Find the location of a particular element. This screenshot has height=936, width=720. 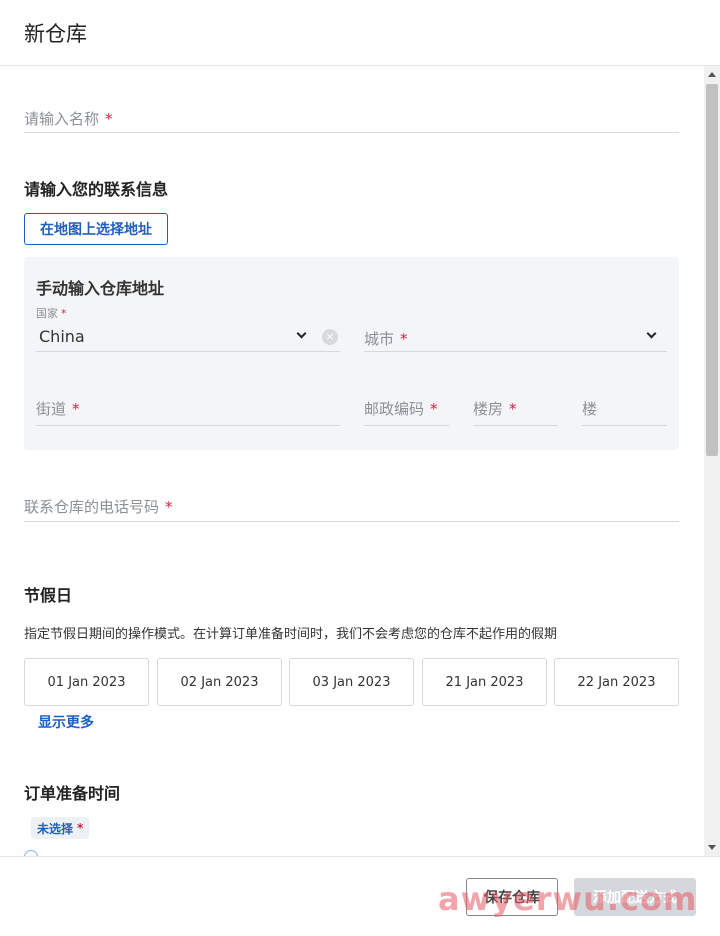

holiday-date-button: 02 Jan 2023 is located at coordinates (219, 682).